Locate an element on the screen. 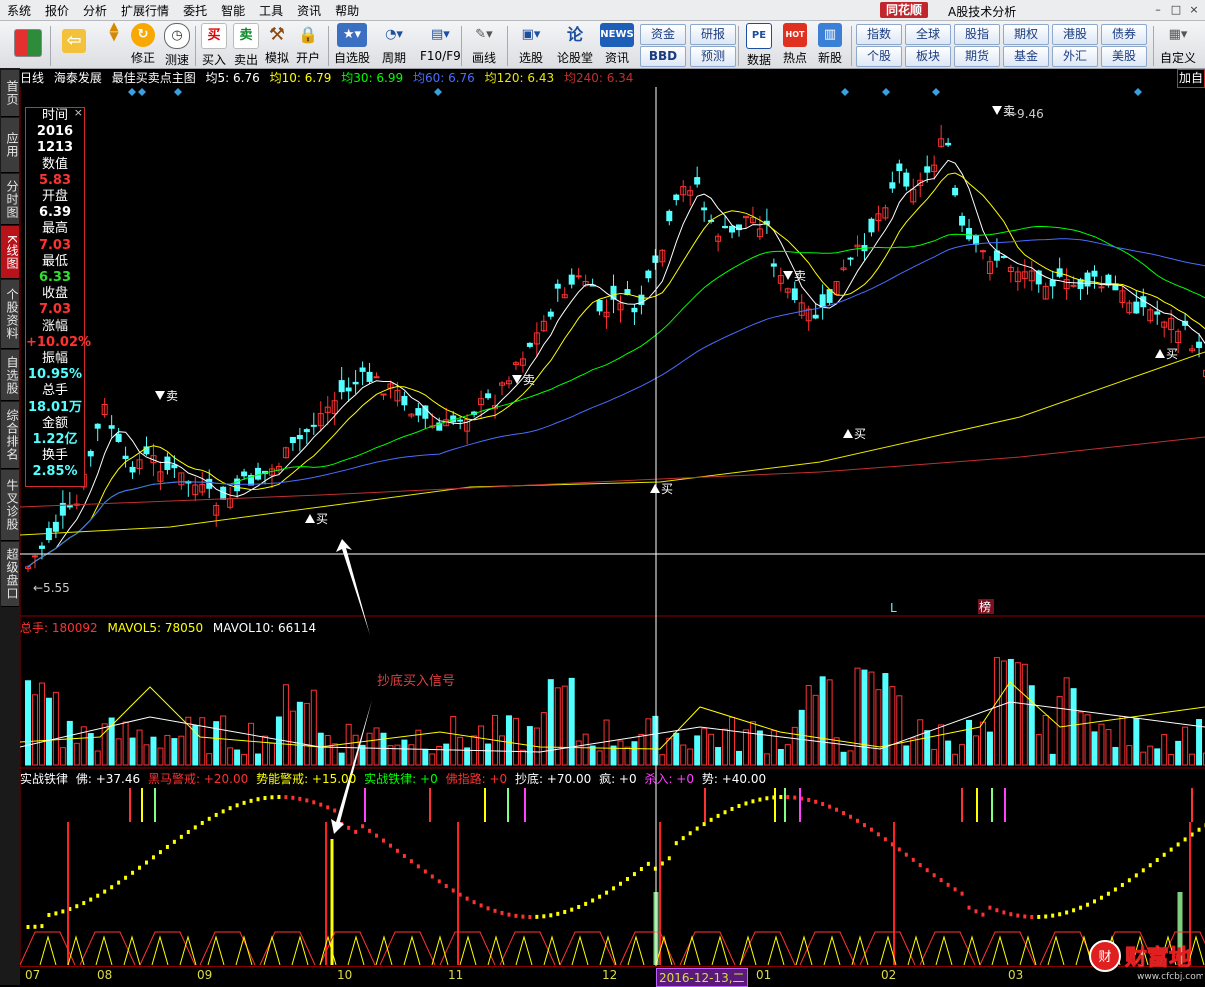  menu-trade: 委托 is located at coordinates (195, 10).